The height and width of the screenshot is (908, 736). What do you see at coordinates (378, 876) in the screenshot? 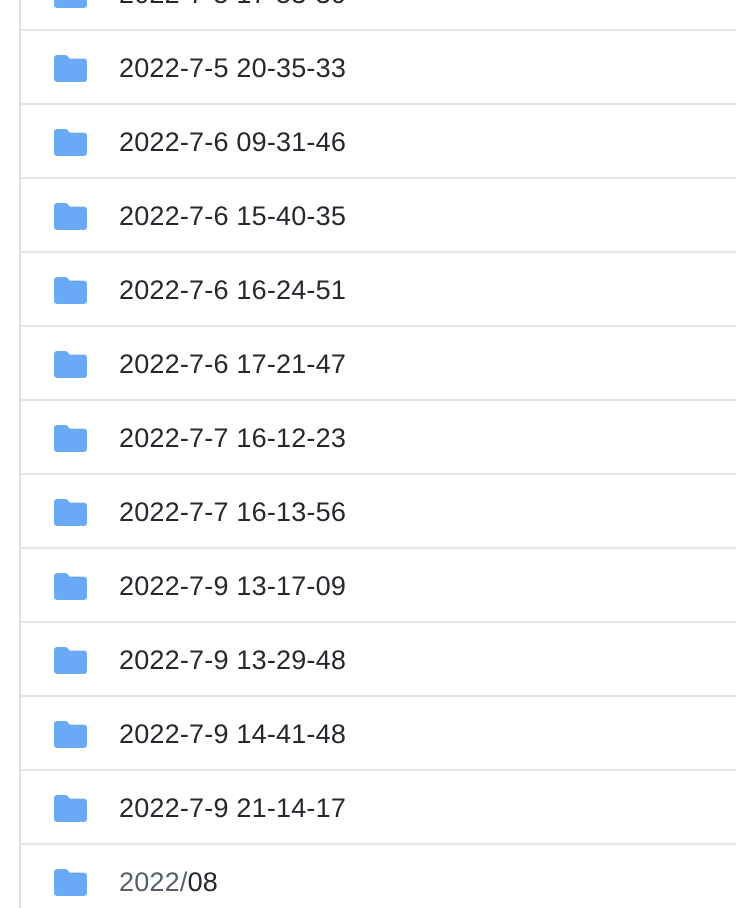
I see `folder-row-08: 2022/08` at bounding box center [378, 876].